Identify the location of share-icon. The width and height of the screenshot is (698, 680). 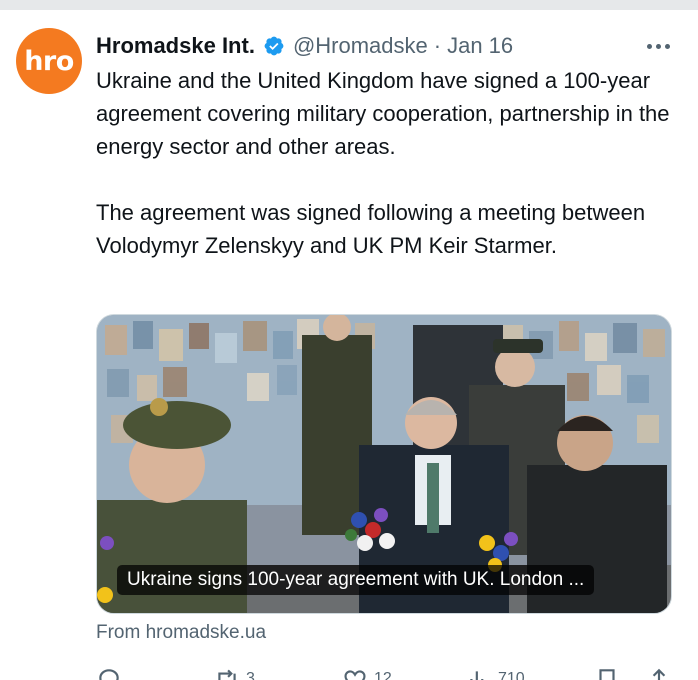
(659, 674).